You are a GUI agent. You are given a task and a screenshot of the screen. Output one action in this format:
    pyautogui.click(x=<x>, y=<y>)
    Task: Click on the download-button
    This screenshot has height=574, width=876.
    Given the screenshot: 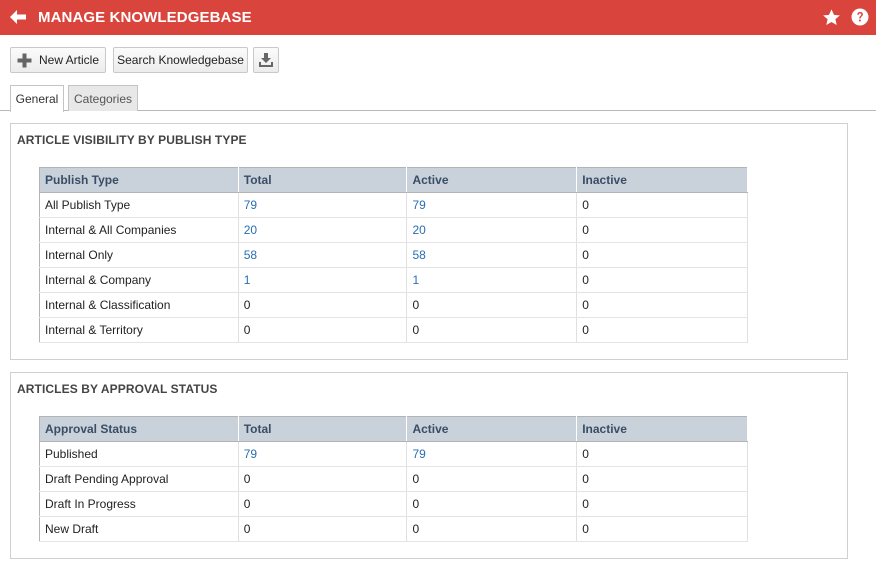 What is the action you would take?
    pyautogui.click(x=266, y=60)
    